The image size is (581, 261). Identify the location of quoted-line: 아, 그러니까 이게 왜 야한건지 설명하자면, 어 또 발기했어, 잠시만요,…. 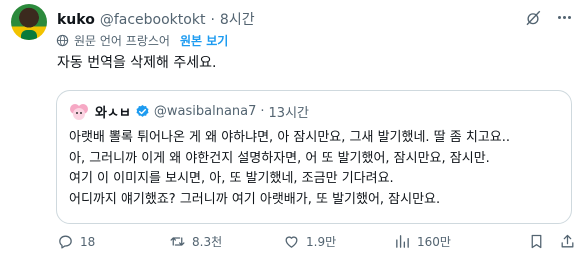
(279, 158).